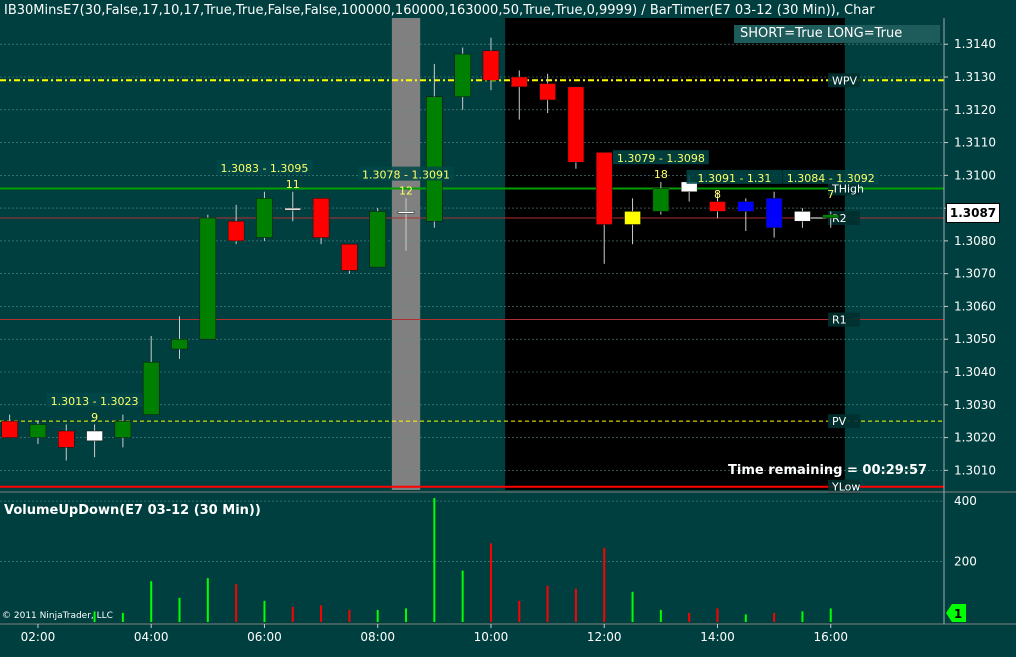 This screenshot has width=1016, height=657. What do you see at coordinates (975, 175) in the screenshot?
I see `price-tick-label: 1.3100` at bounding box center [975, 175].